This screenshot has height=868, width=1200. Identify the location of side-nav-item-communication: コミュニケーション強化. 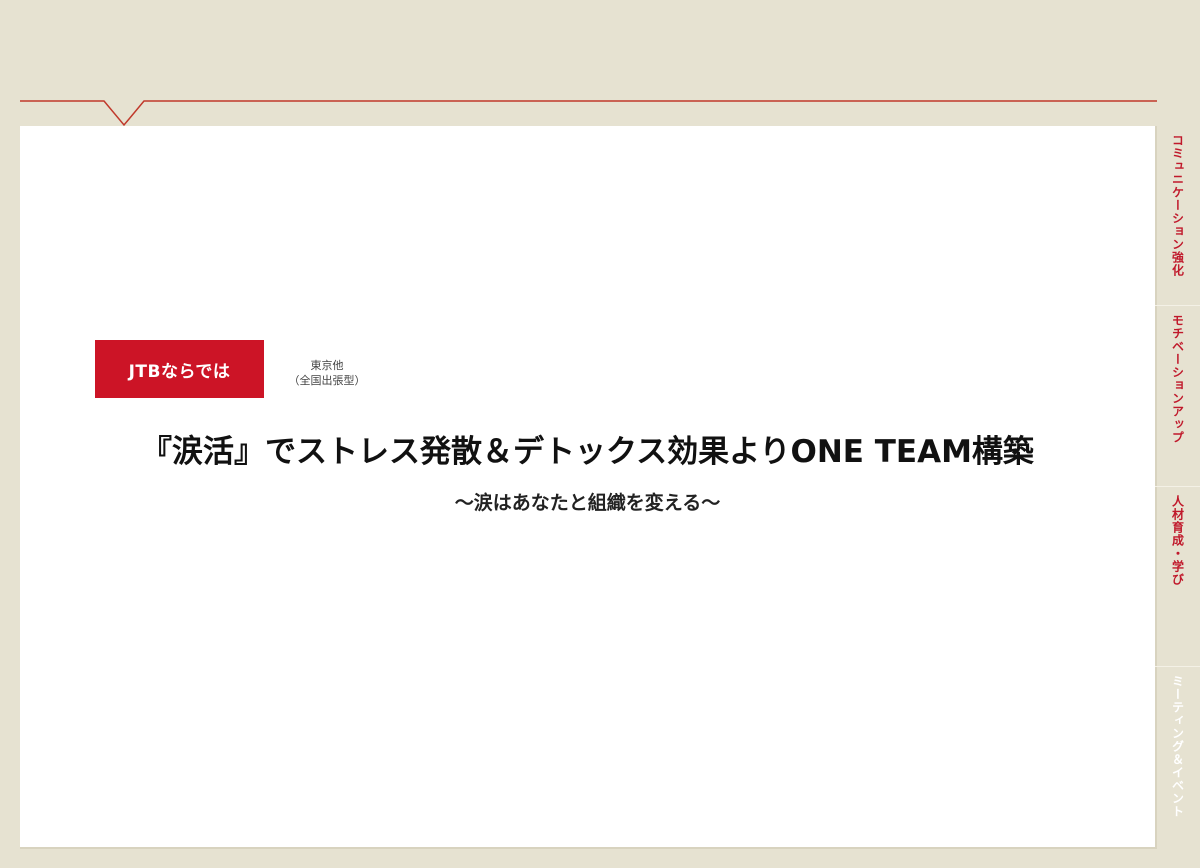
(1177, 216).